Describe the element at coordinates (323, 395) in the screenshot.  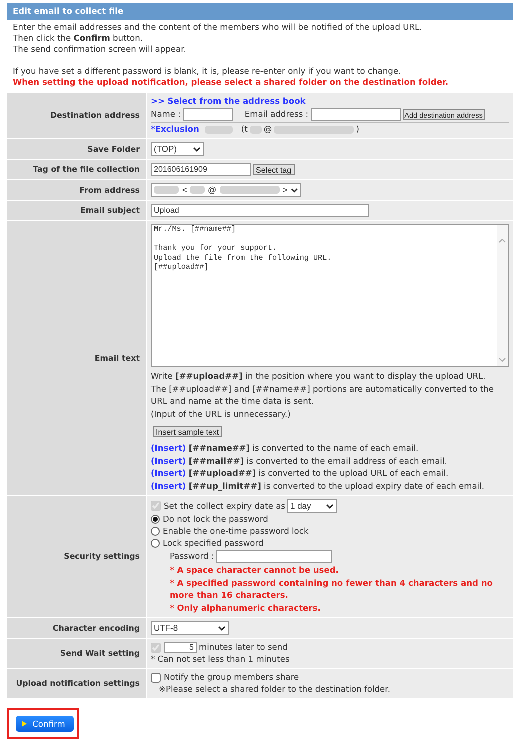
I see `hint-text: The [##upload##] and [##name##] portions are automatically converted to the URL and name at the time data is sent.` at that location.